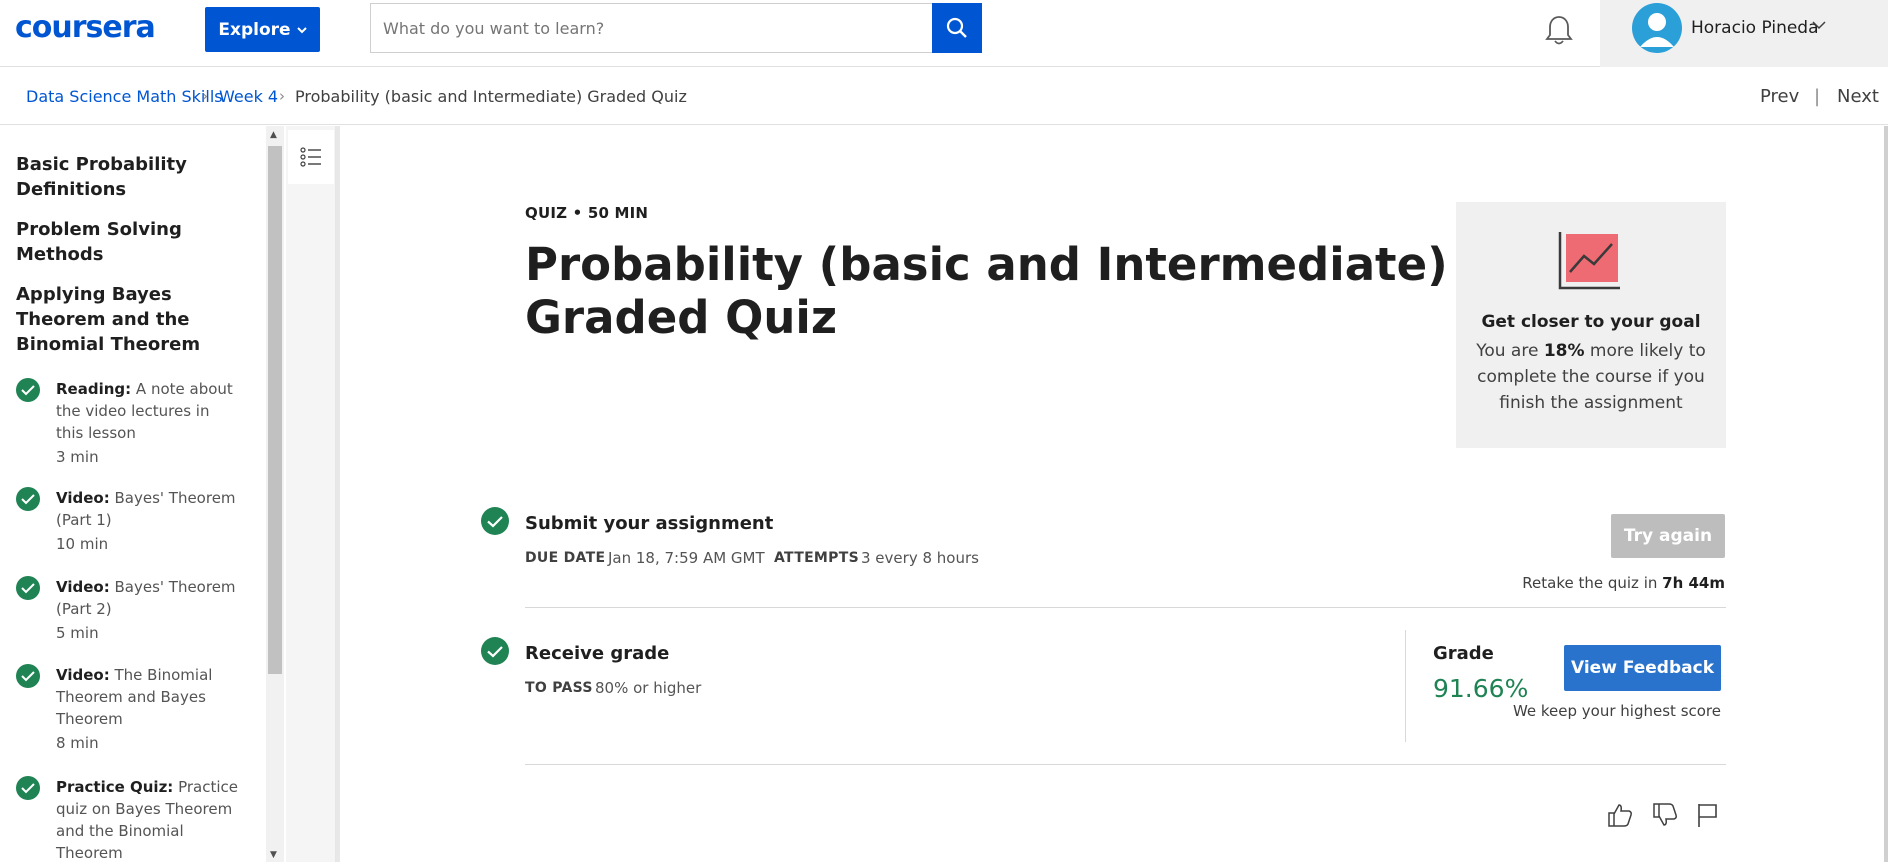  I want to click on dislike-button, so click(1665, 815).